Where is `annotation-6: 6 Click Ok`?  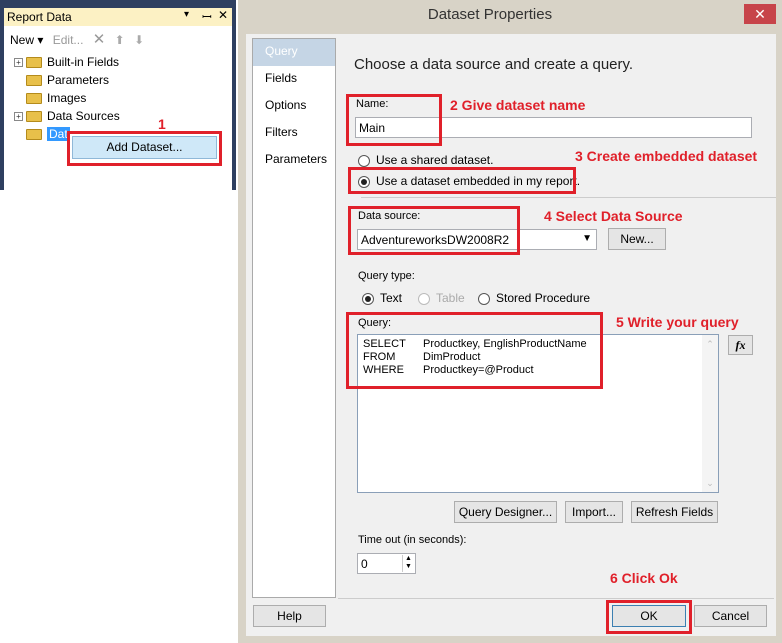 annotation-6: 6 Click Ok is located at coordinates (644, 578).